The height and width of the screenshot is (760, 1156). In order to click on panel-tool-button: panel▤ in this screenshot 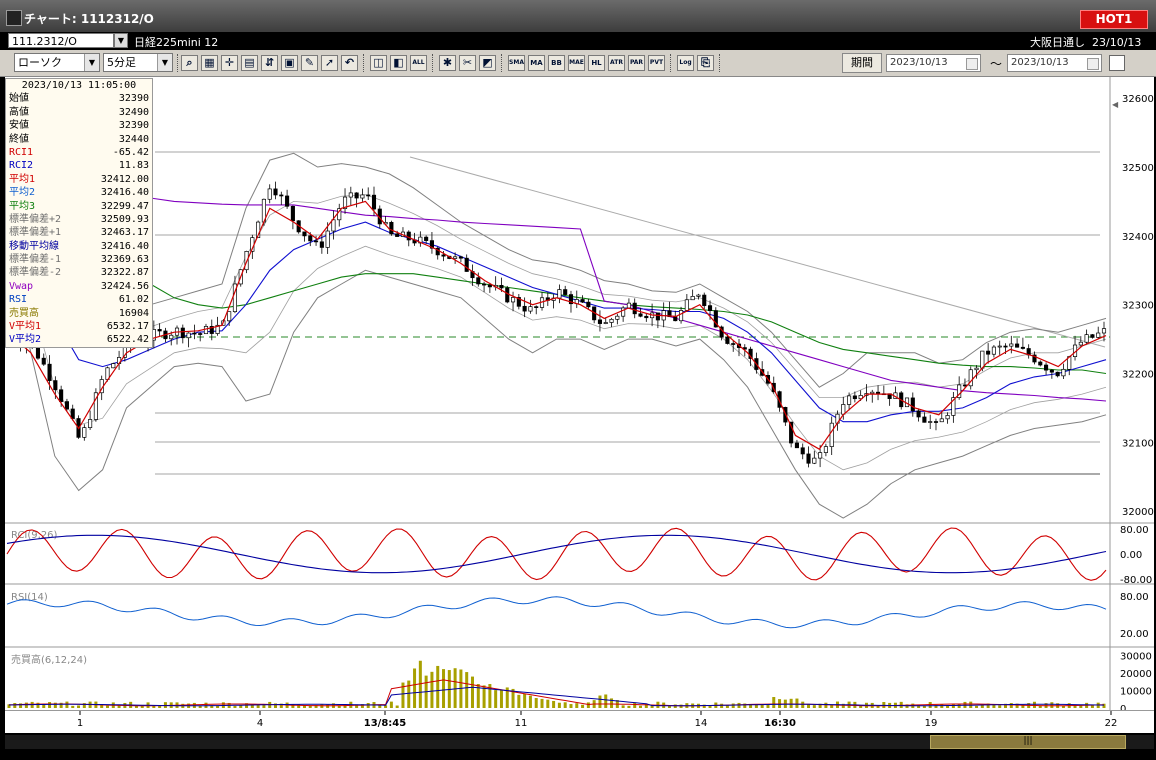, I will do `click(249, 63)`.